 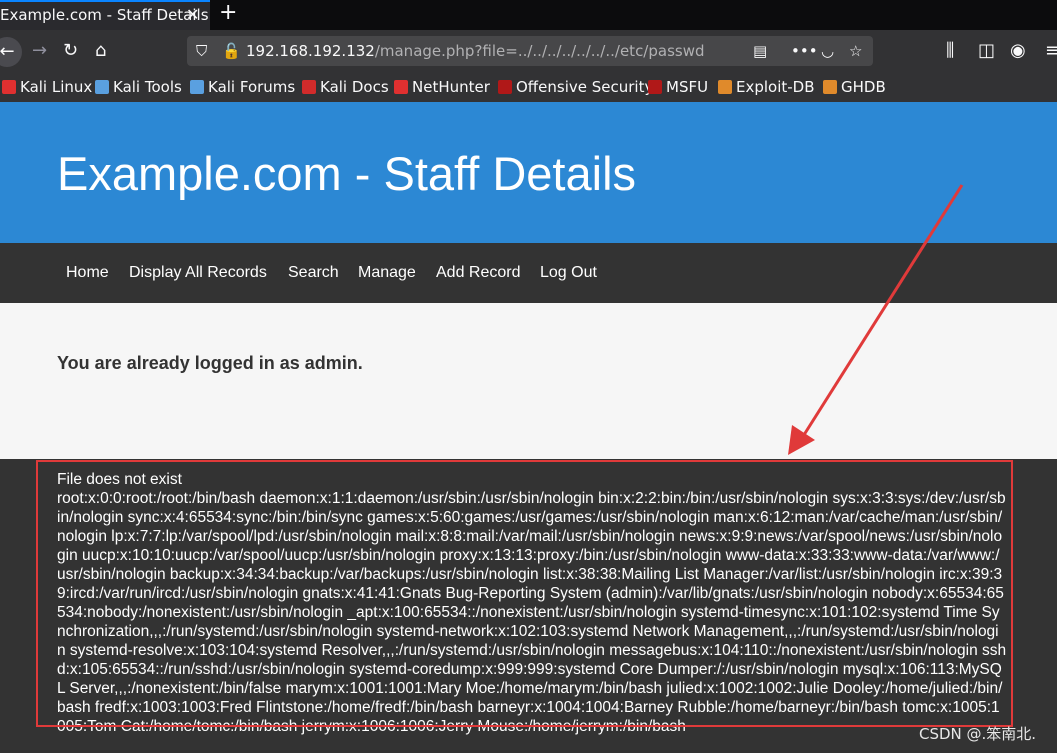 I want to click on tab-bar: Example.com - Staff Details ✕ +, so click(x=528, y=15).